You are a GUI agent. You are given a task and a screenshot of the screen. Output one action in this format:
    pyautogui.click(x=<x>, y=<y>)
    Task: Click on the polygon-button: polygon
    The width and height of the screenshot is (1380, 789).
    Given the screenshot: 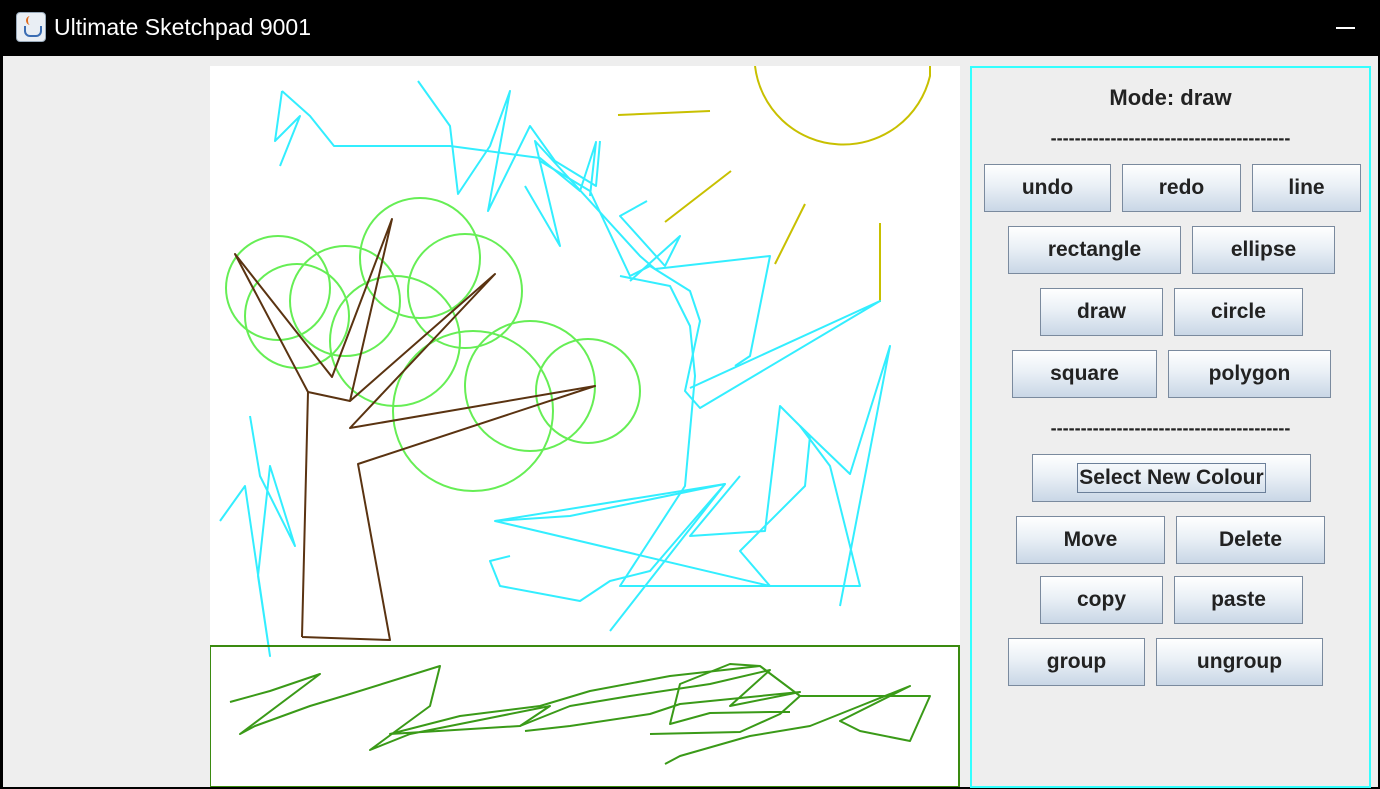 What is the action you would take?
    pyautogui.click(x=1249, y=374)
    